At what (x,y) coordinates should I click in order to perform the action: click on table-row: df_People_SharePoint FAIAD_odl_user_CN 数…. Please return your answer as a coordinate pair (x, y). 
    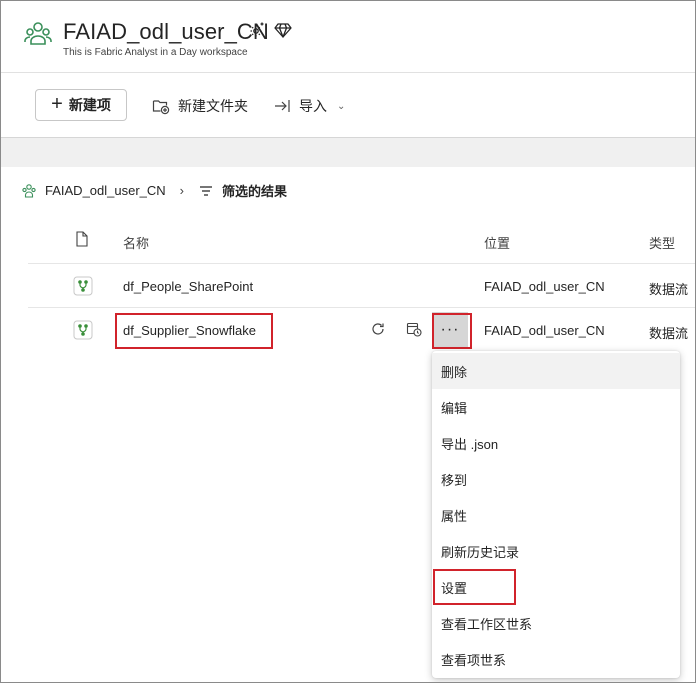
    Looking at the image, I should click on (361, 286).